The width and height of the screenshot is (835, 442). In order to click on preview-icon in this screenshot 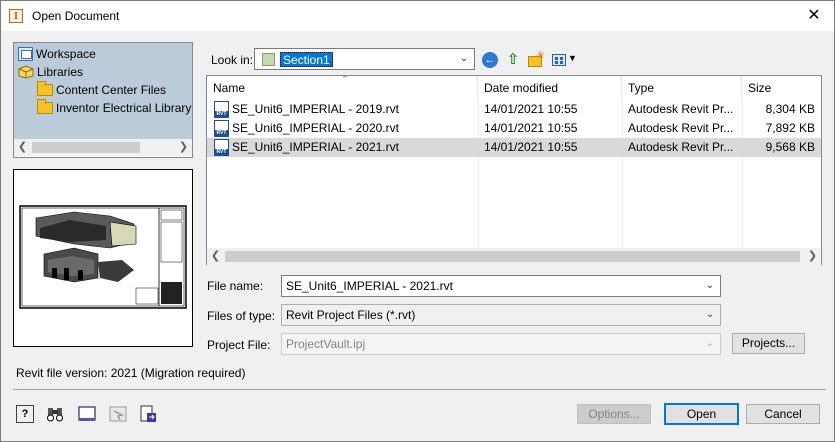, I will do `click(87, 414)`.